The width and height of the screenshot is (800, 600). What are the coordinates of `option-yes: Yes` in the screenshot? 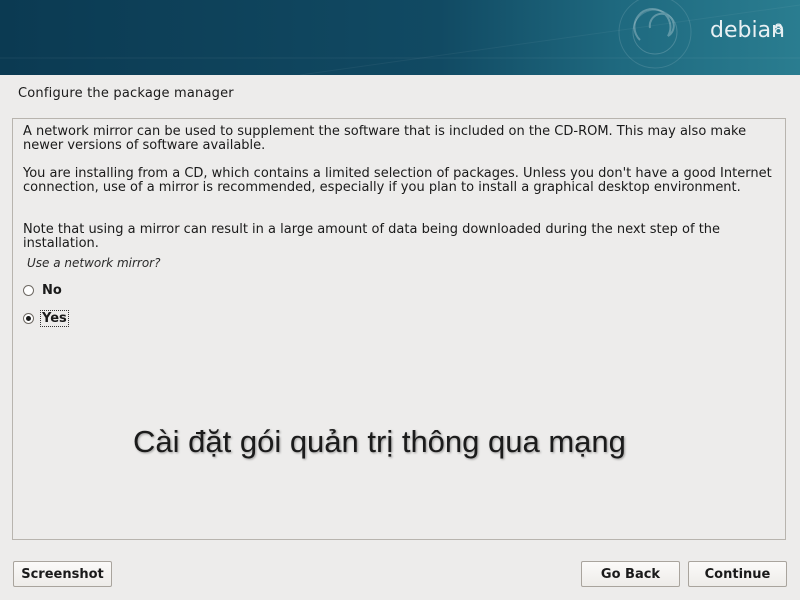 It's located at (46, 318).